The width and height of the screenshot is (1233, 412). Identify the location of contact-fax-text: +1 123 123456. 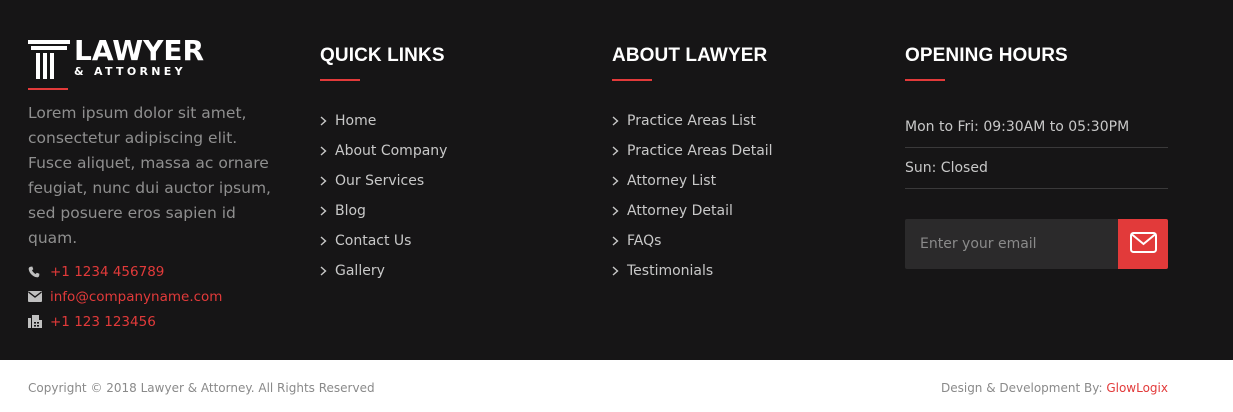
(103, 321).